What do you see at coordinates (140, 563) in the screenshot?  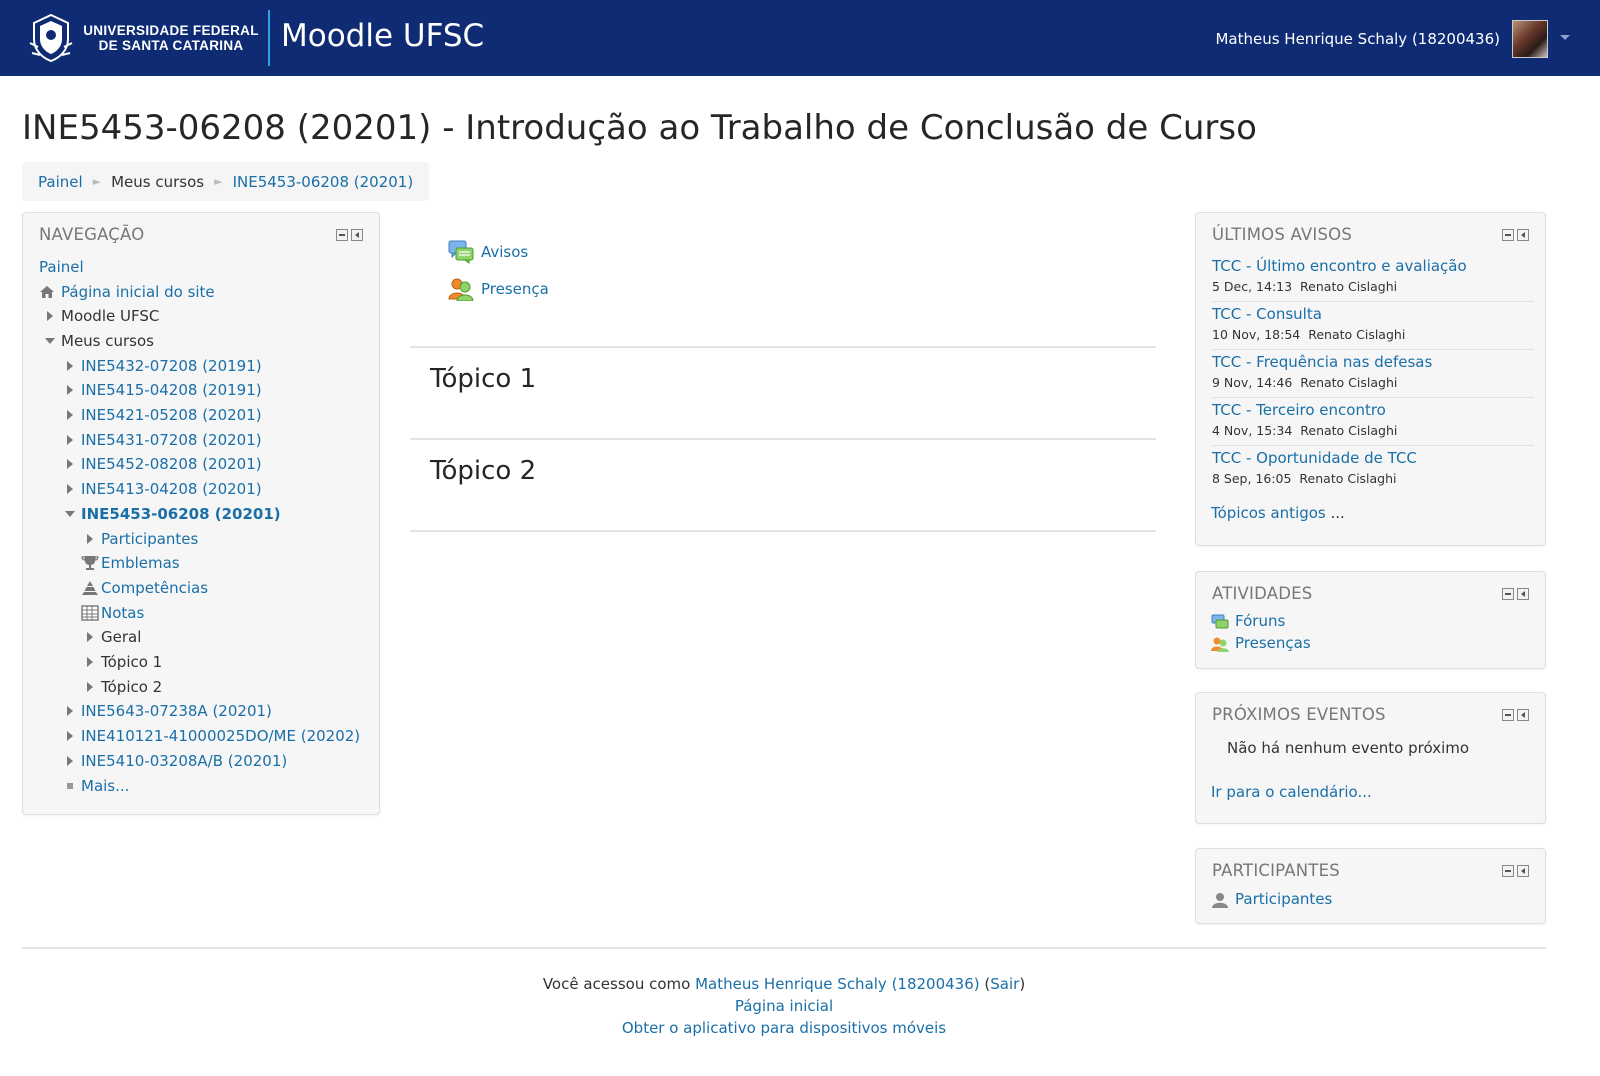 I see `nav-item-label: Emblemas` at bounding box center [140, 563].